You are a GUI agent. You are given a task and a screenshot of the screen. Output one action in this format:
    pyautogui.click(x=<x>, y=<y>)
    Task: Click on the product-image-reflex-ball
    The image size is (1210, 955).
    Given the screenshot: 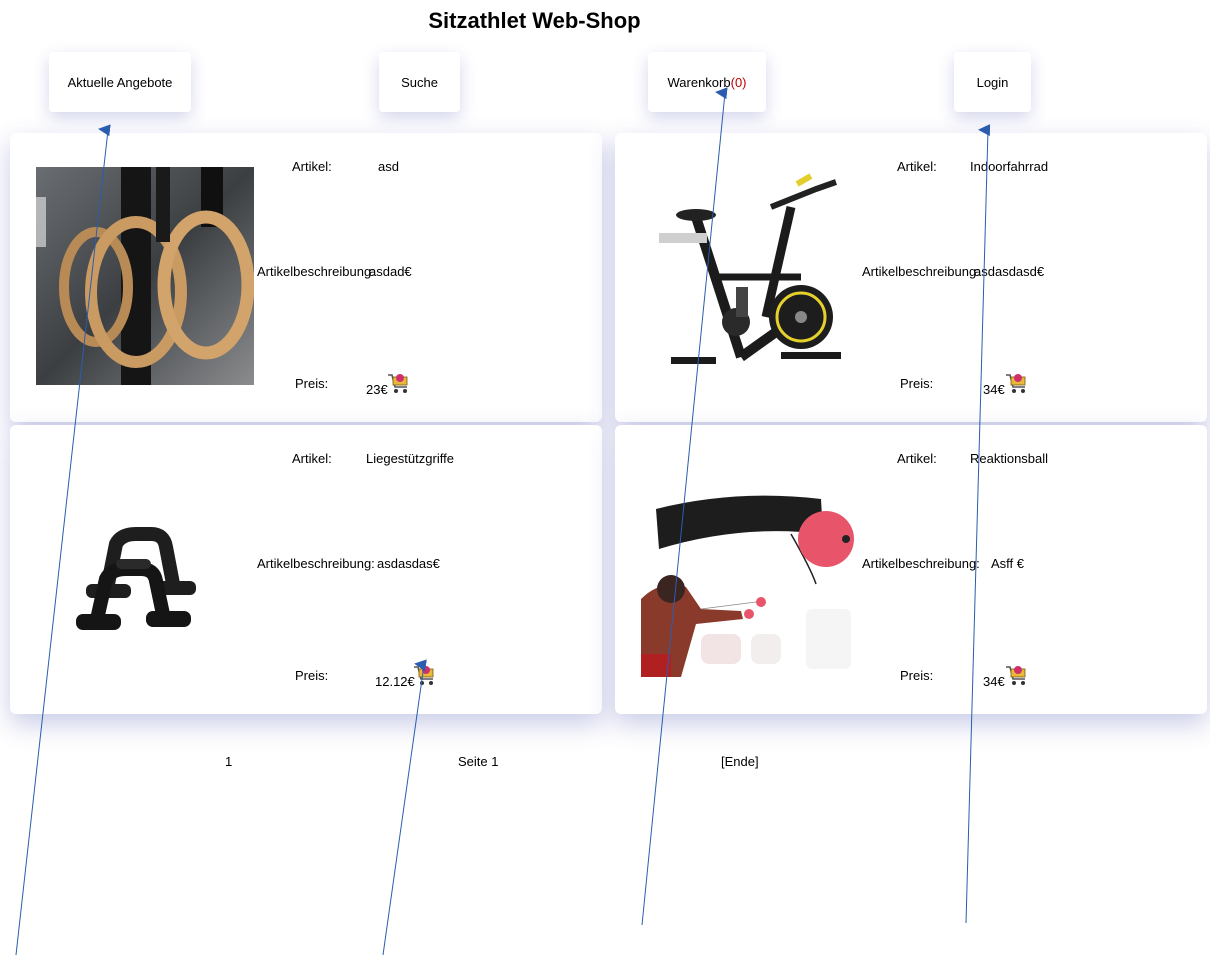 What is the action you would take?
    pyautogui.click(x=750, y=568)
    